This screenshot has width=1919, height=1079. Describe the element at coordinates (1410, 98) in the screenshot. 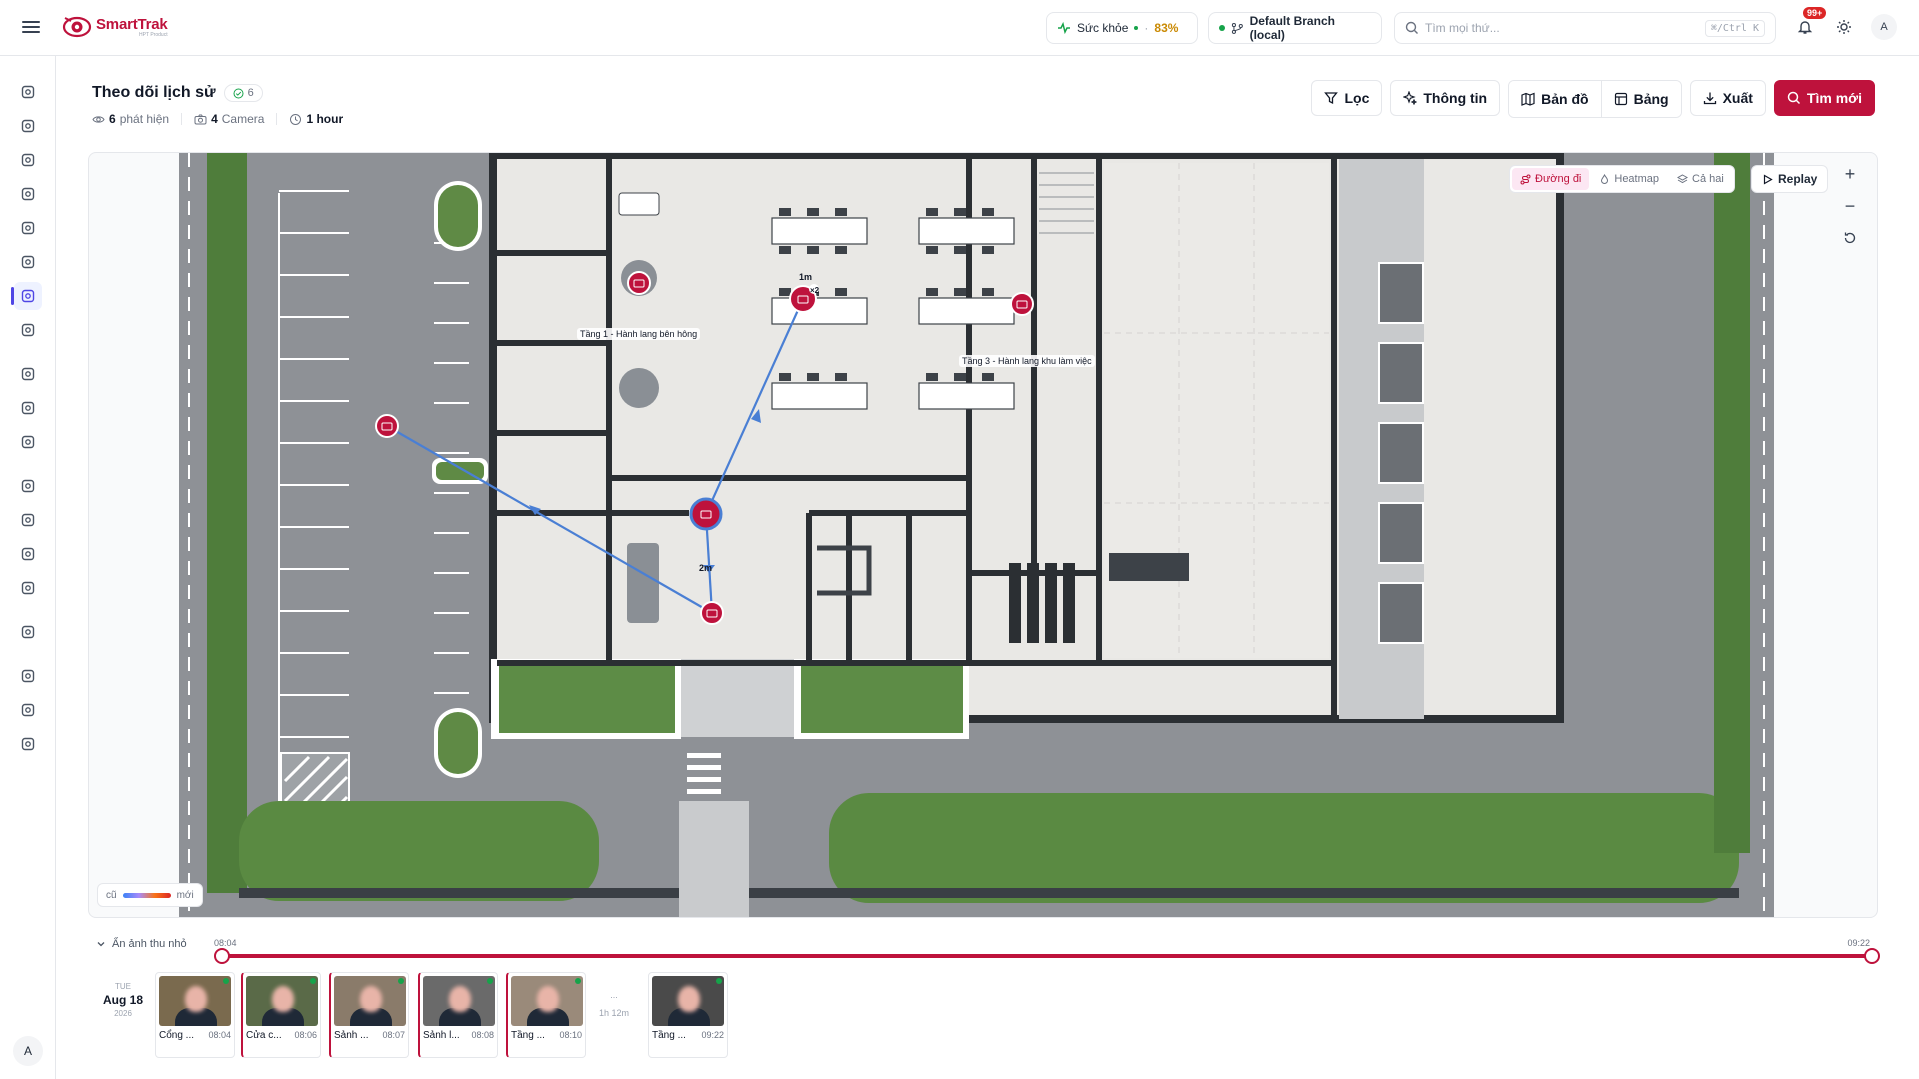

I see `sparkle-icon` at that location.